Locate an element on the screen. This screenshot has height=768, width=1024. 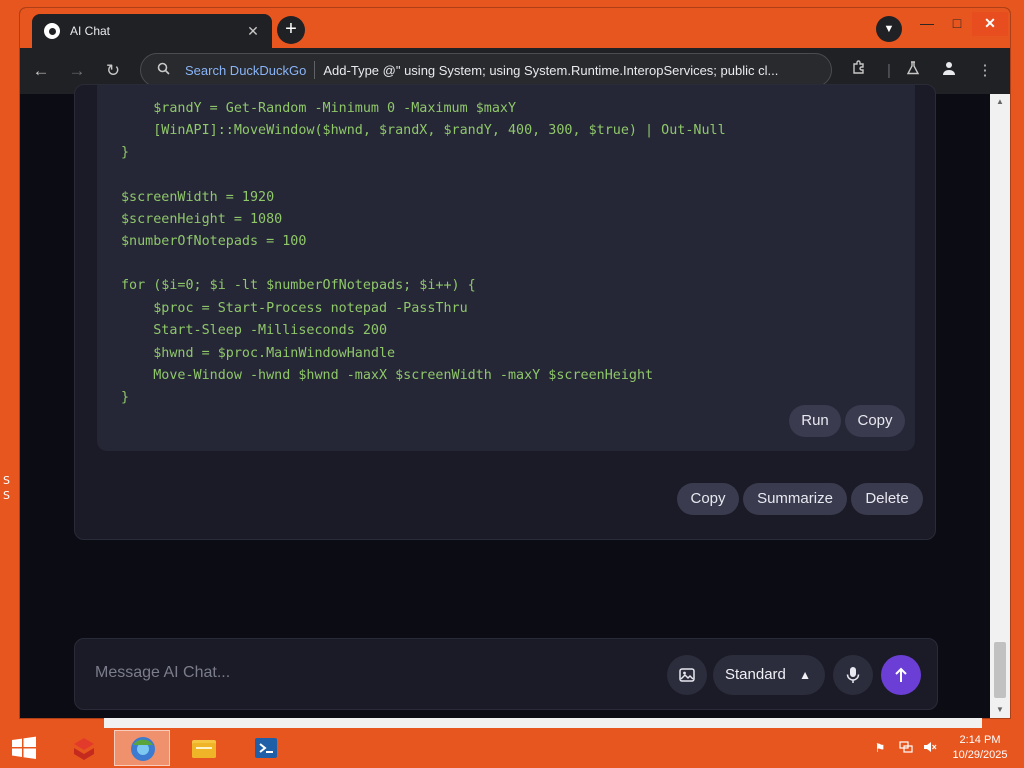
mode-selector: Standard ▲ is located at coordinates (769, 675).